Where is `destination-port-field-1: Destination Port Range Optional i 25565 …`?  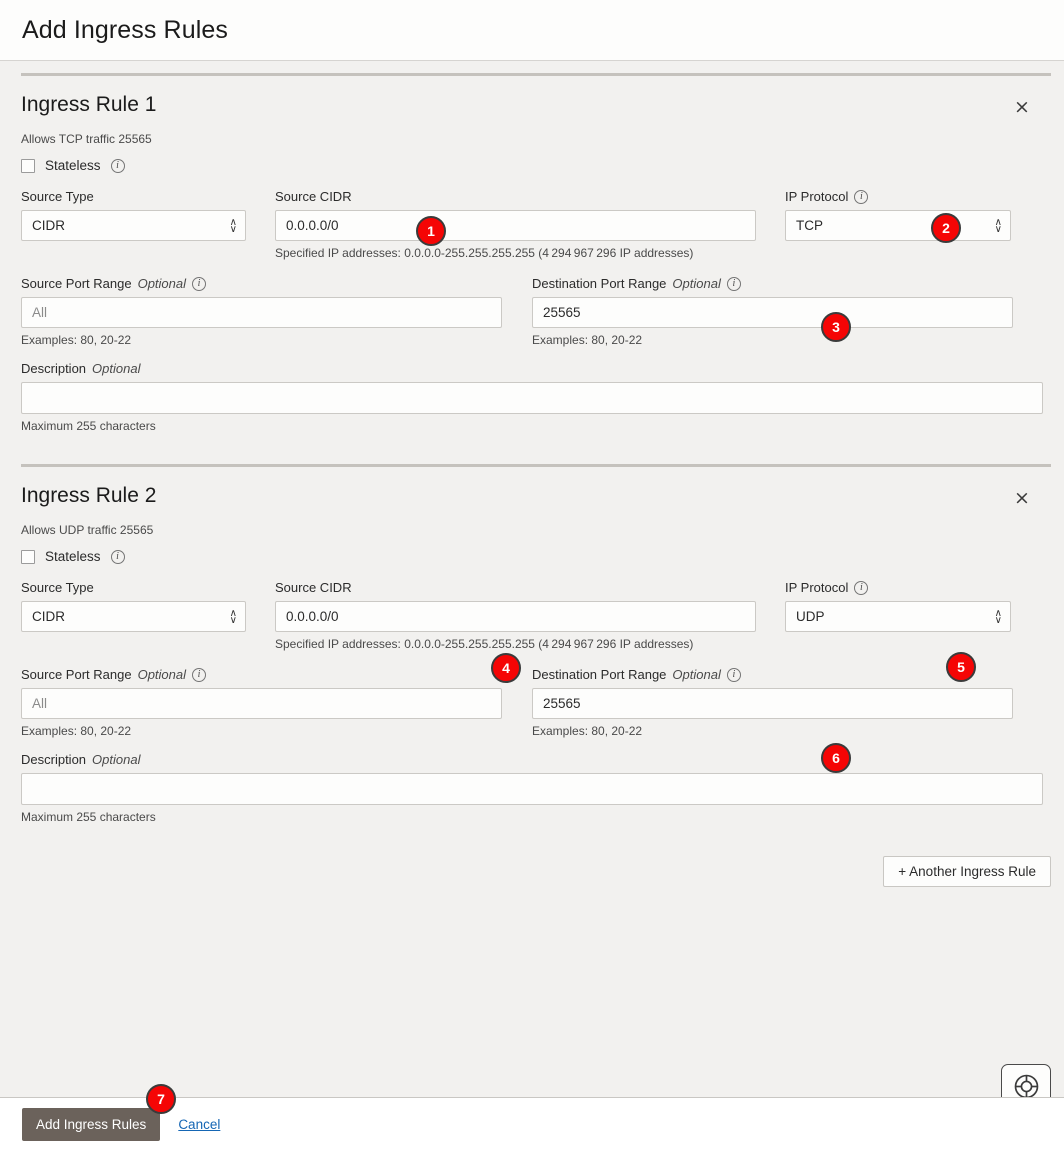
destination-port-field-1: Destination Port Range Optional i 25565 … is located at coordinates (772, 311).